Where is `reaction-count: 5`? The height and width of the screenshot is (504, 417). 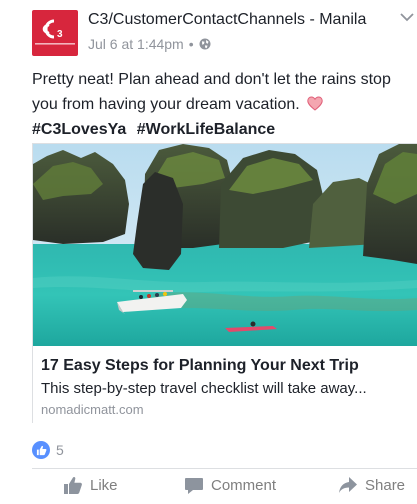 reaction-count: 5 is located at coordinates (60, 450).